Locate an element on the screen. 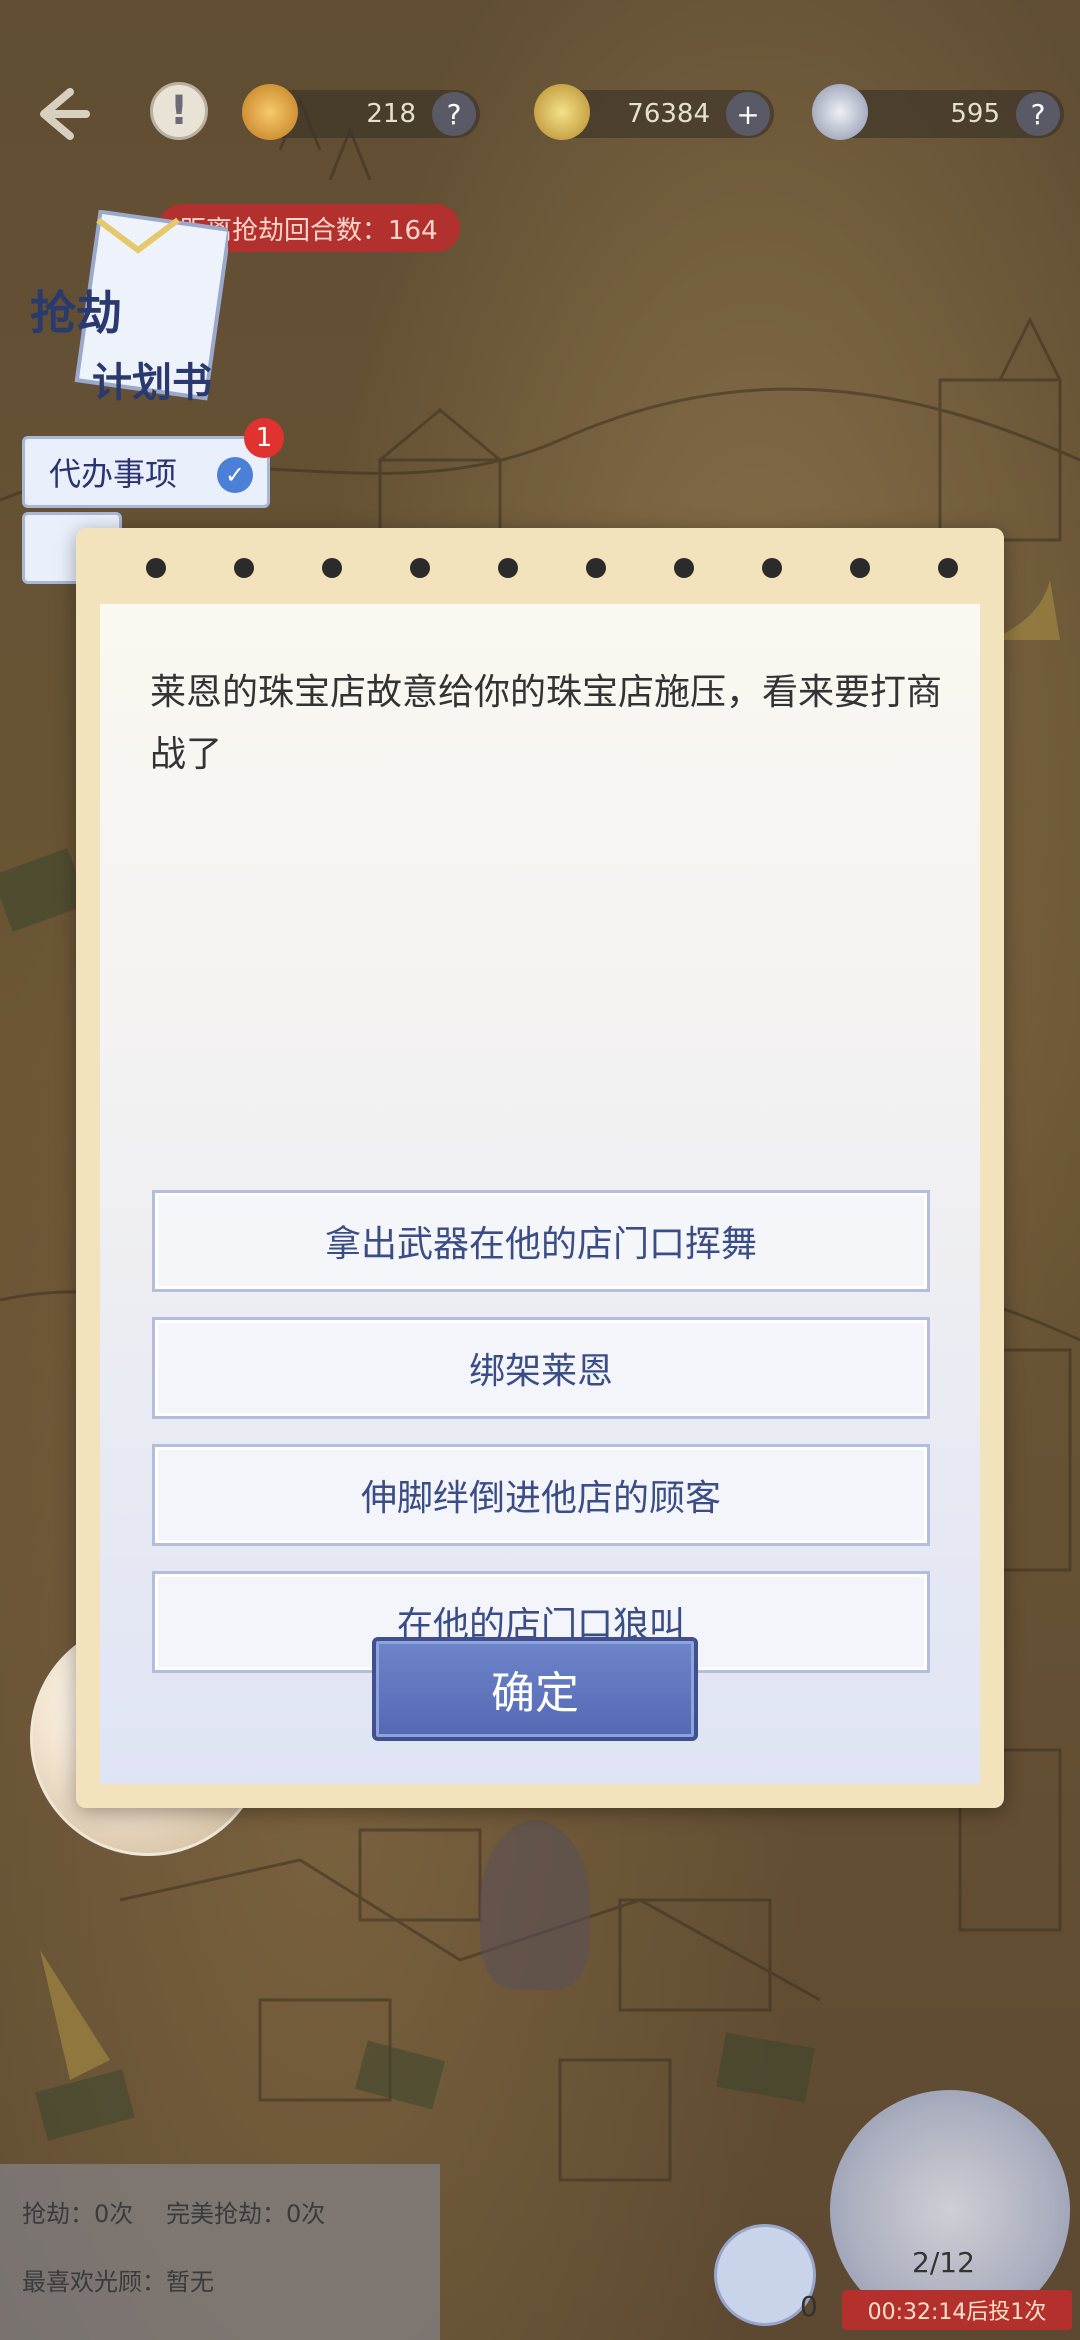  resource-gems: 218 ? is located at coordinates (361, 112).